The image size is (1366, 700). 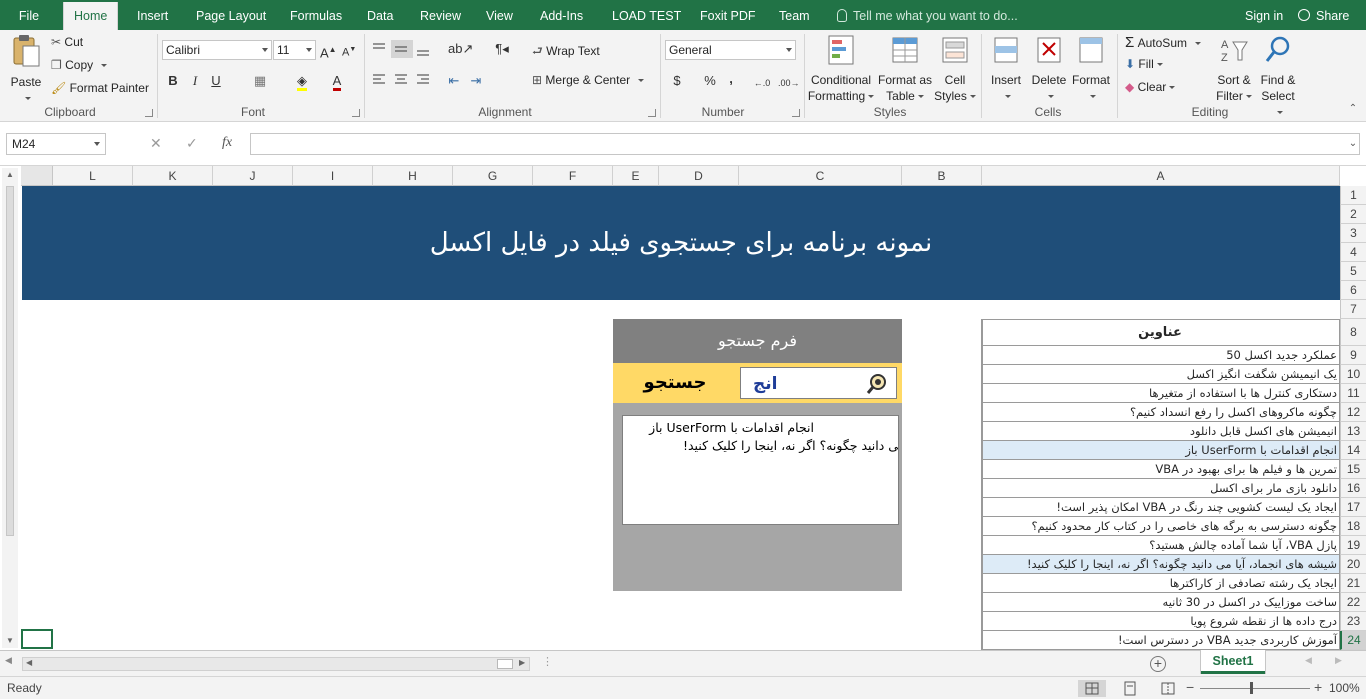 I want to click on insert-cells-button: Insert, so click(x=1006, y=69).